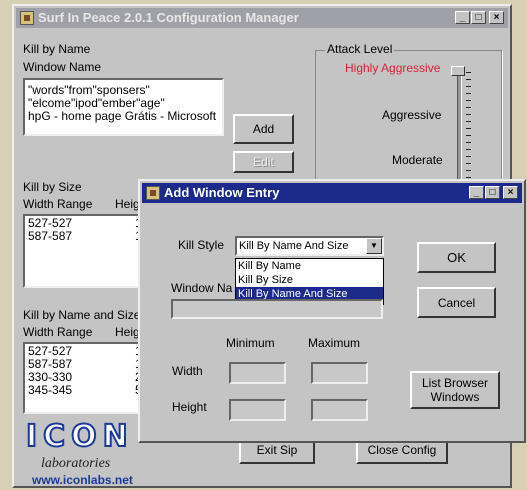 This screenshot has height=490, width=527. I want to click on window-name-input, so click(277, 309).